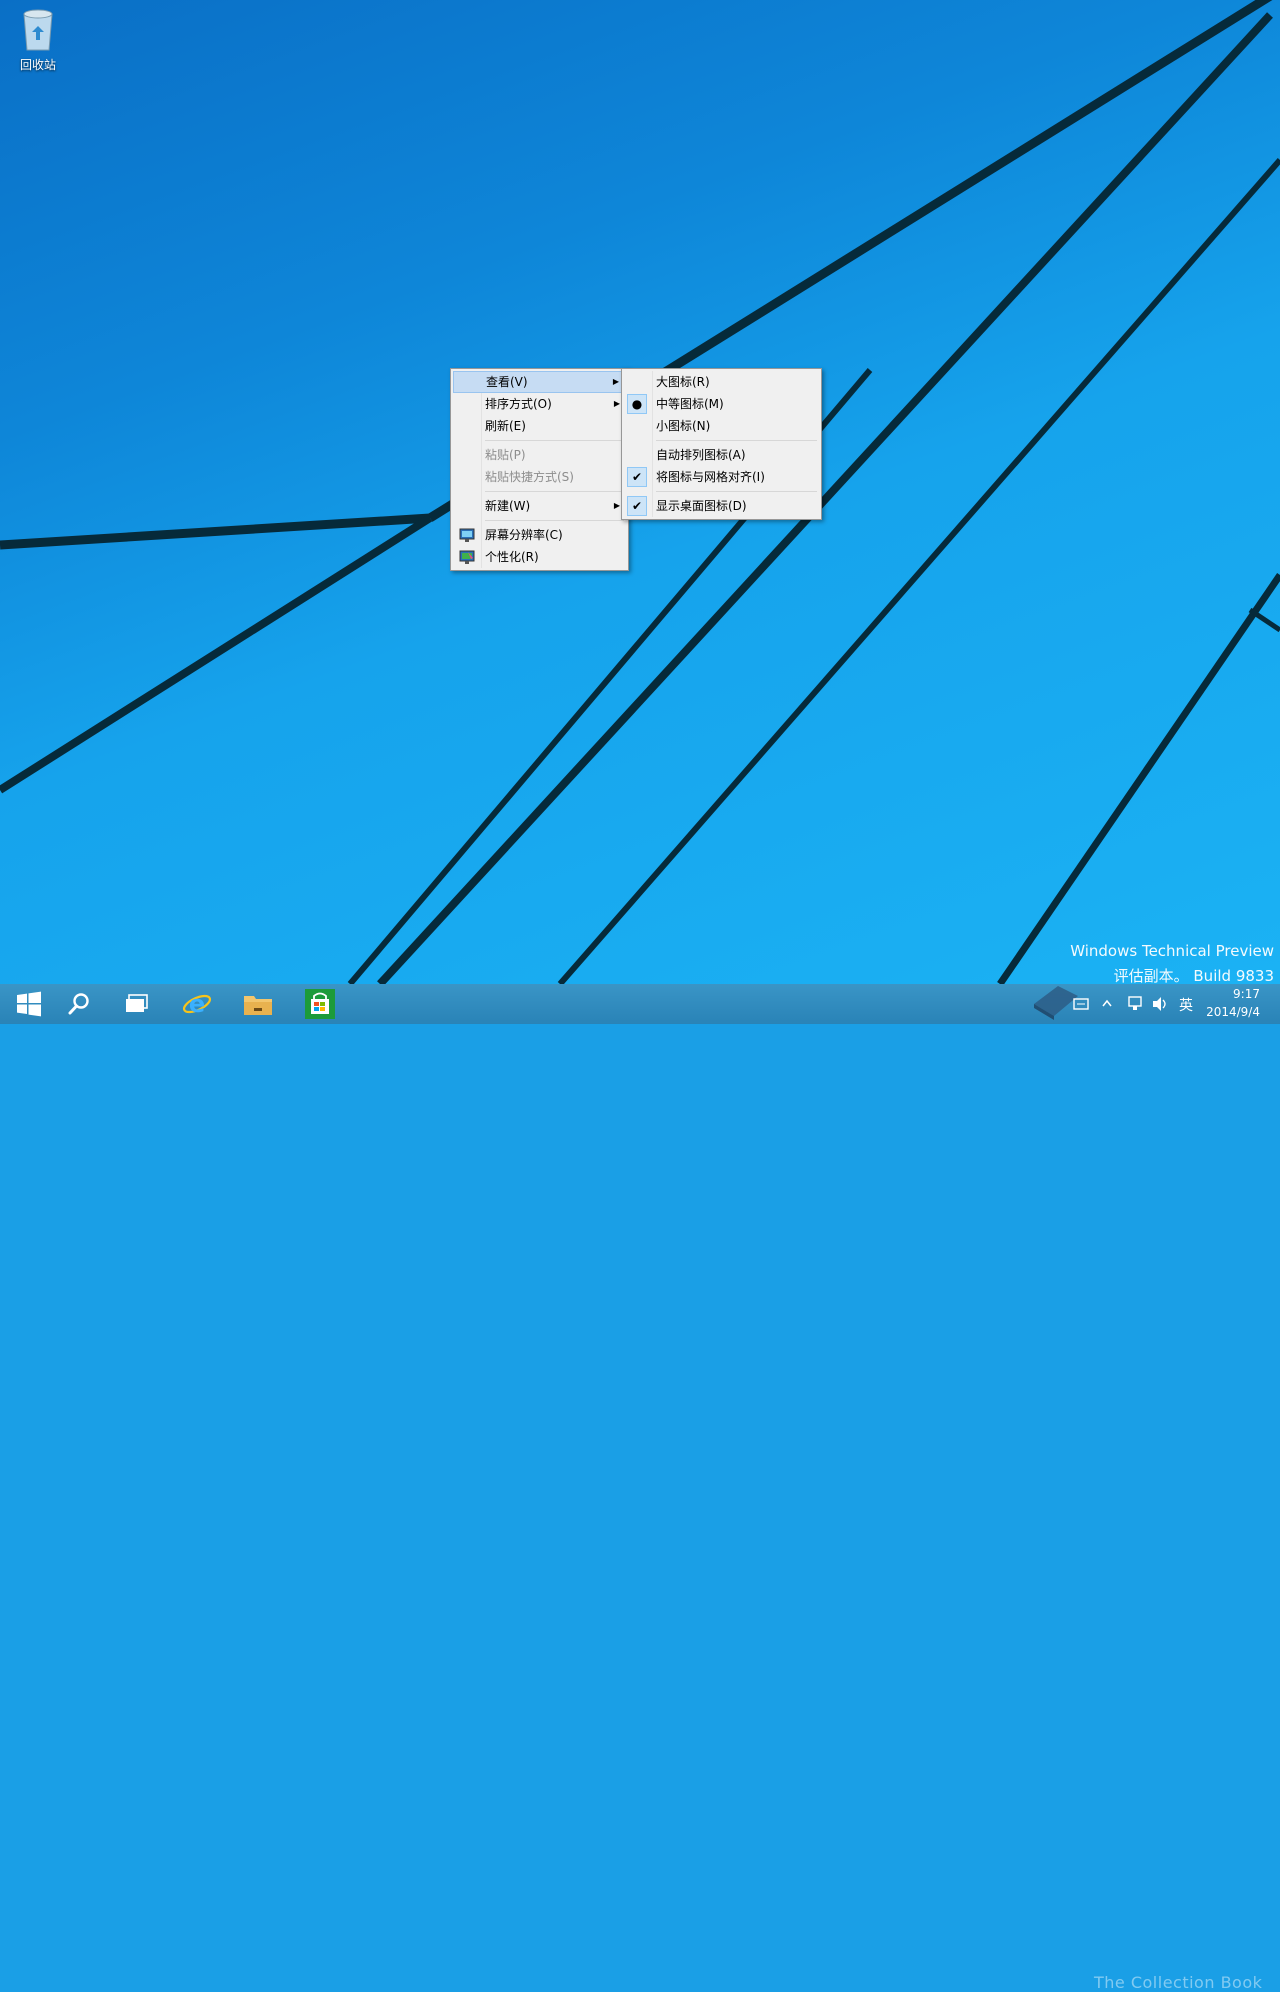  I want to click on search-button, so click(79, 1004).